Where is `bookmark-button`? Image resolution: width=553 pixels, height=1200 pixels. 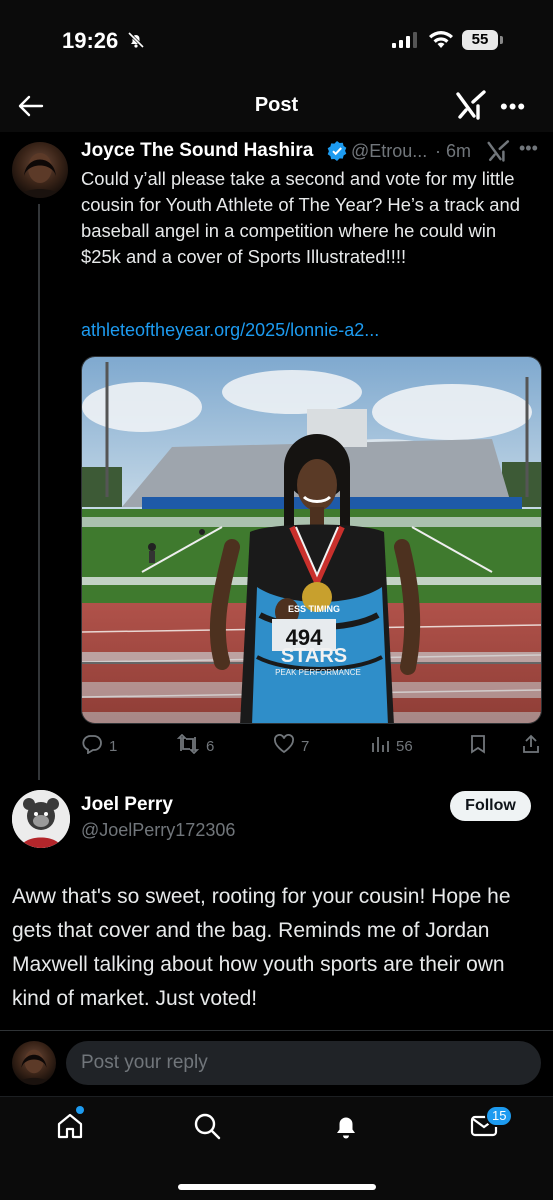 bookmark-button is located at coordinates (478, 746).